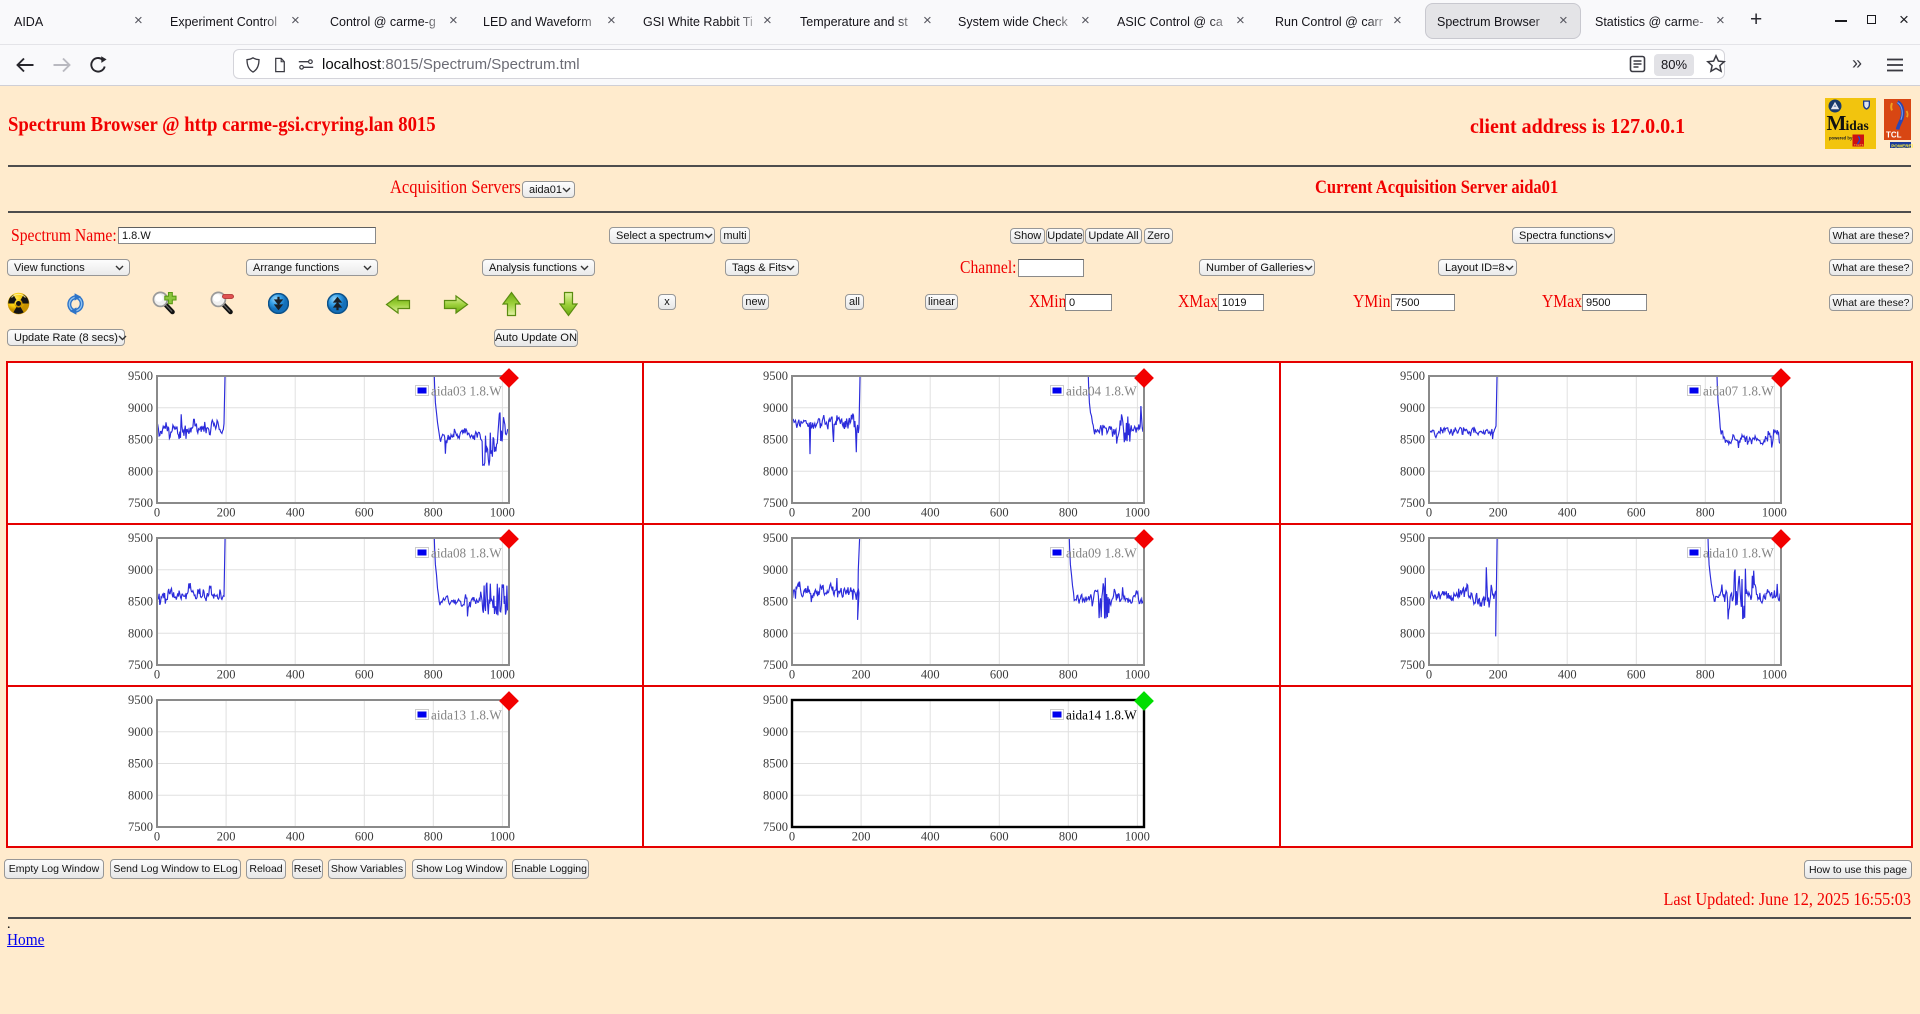 This screenshot has height=1014, width=1920. Describe the element at coordinates (1857, 125) in the screenshot. I see `svg-text: idas` at that location.